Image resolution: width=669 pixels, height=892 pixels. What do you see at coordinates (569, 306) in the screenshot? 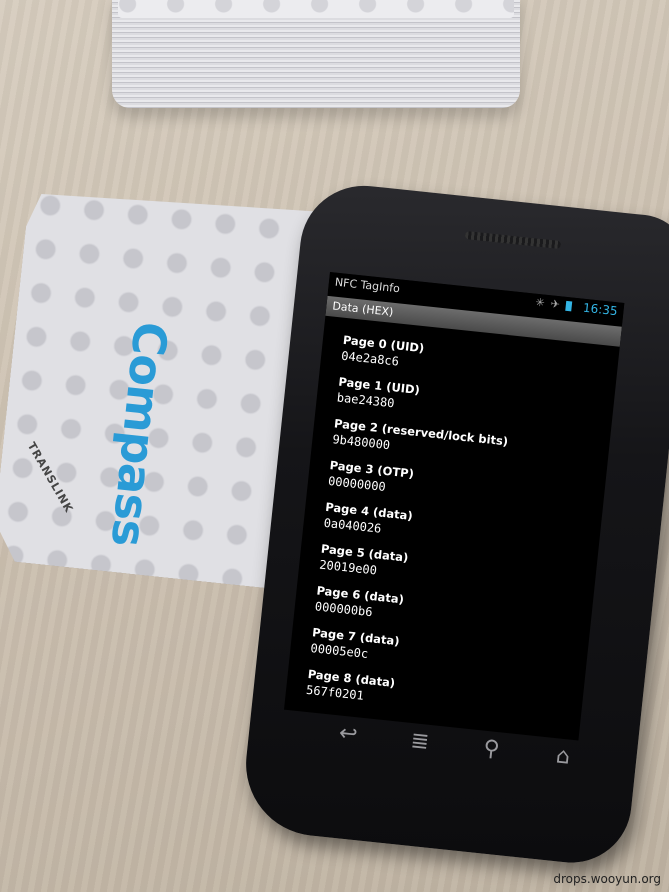
I see `battery-icon` at bounding box center [569, 306].